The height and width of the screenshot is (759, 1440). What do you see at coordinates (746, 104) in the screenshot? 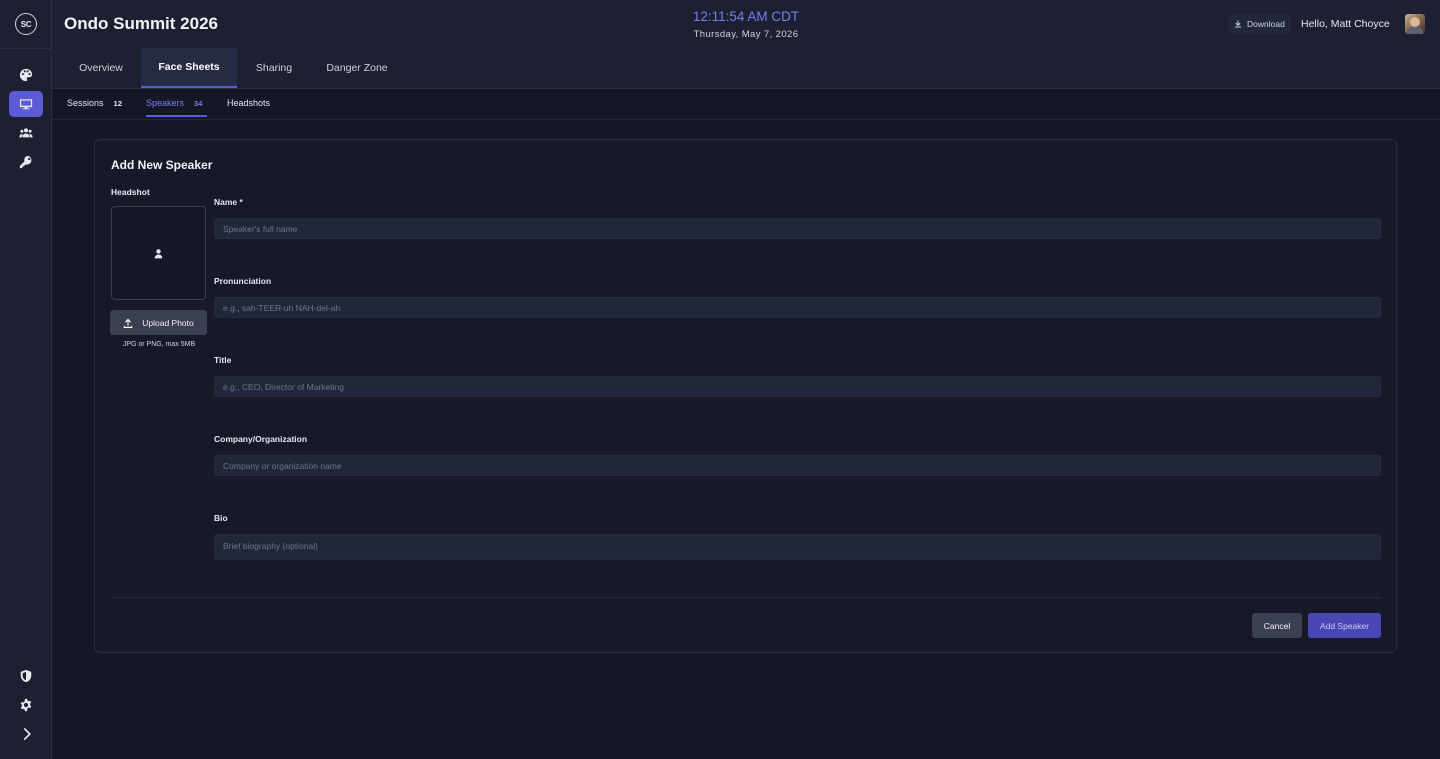
I see `subtab-bar: Sessions 12 Speakers 34 Headshots` at bounding box center [746, 104].